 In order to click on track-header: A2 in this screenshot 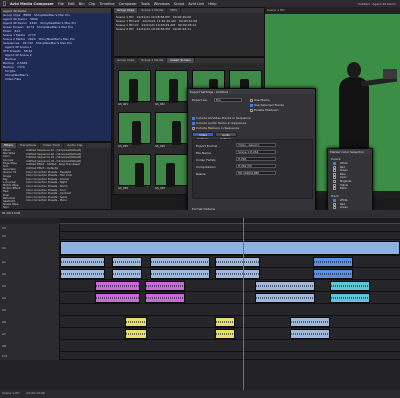, I will do `click(30, 274)`.